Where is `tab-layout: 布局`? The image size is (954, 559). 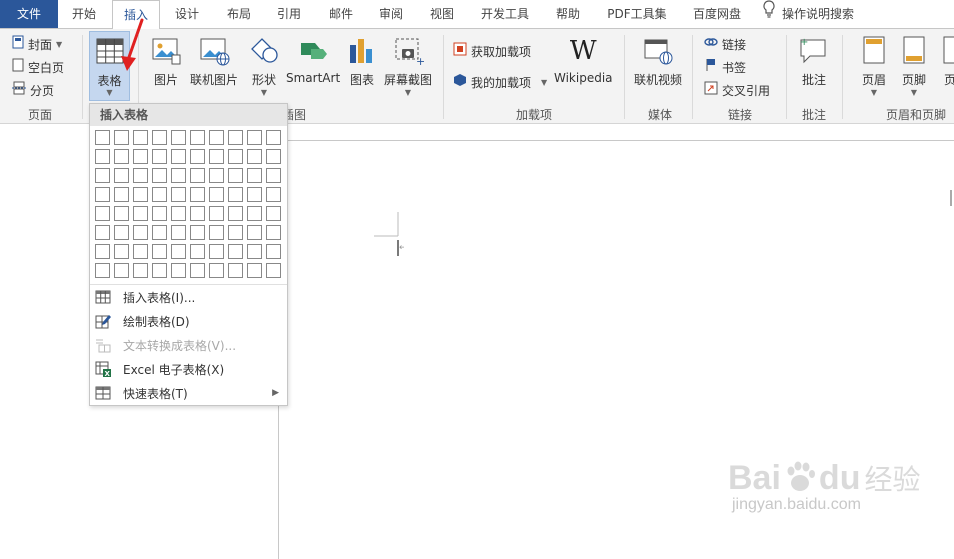 tab-layout: 布局 is located at coordinates (239, 14).